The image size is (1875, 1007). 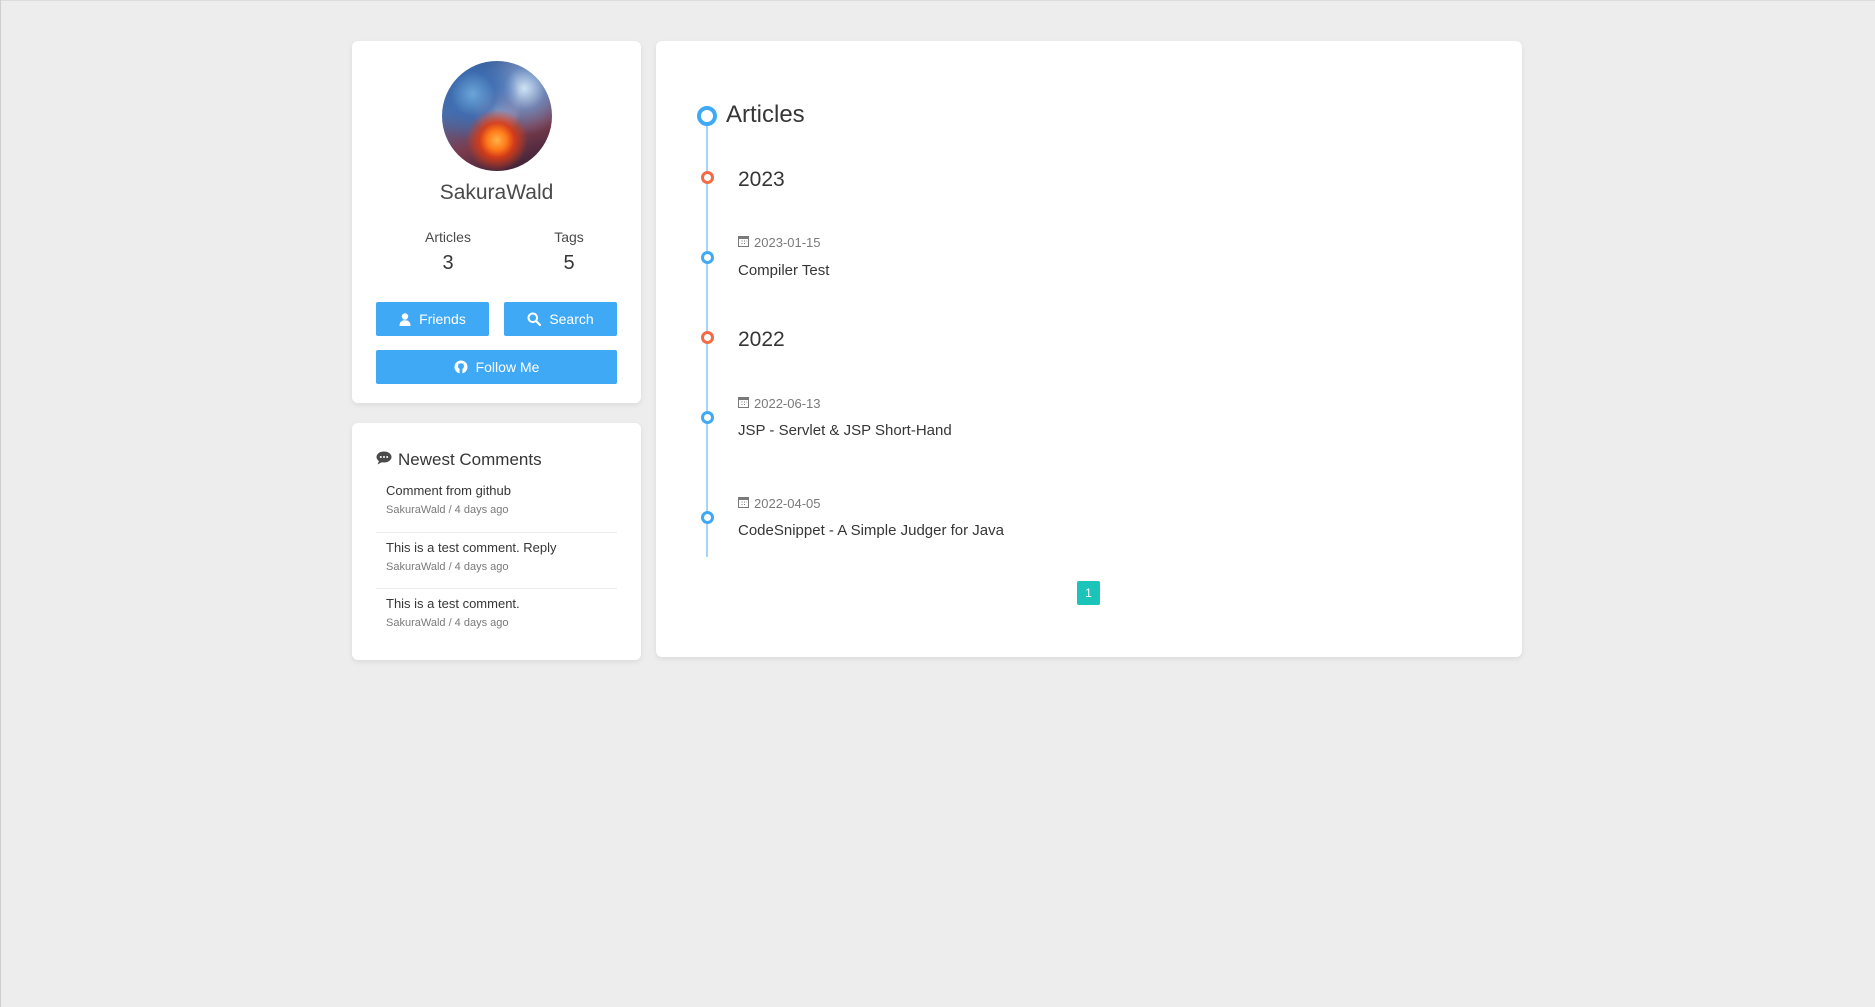 I want to click on comment-text: This is a test comment. Reply, so click(x=471, y=547).